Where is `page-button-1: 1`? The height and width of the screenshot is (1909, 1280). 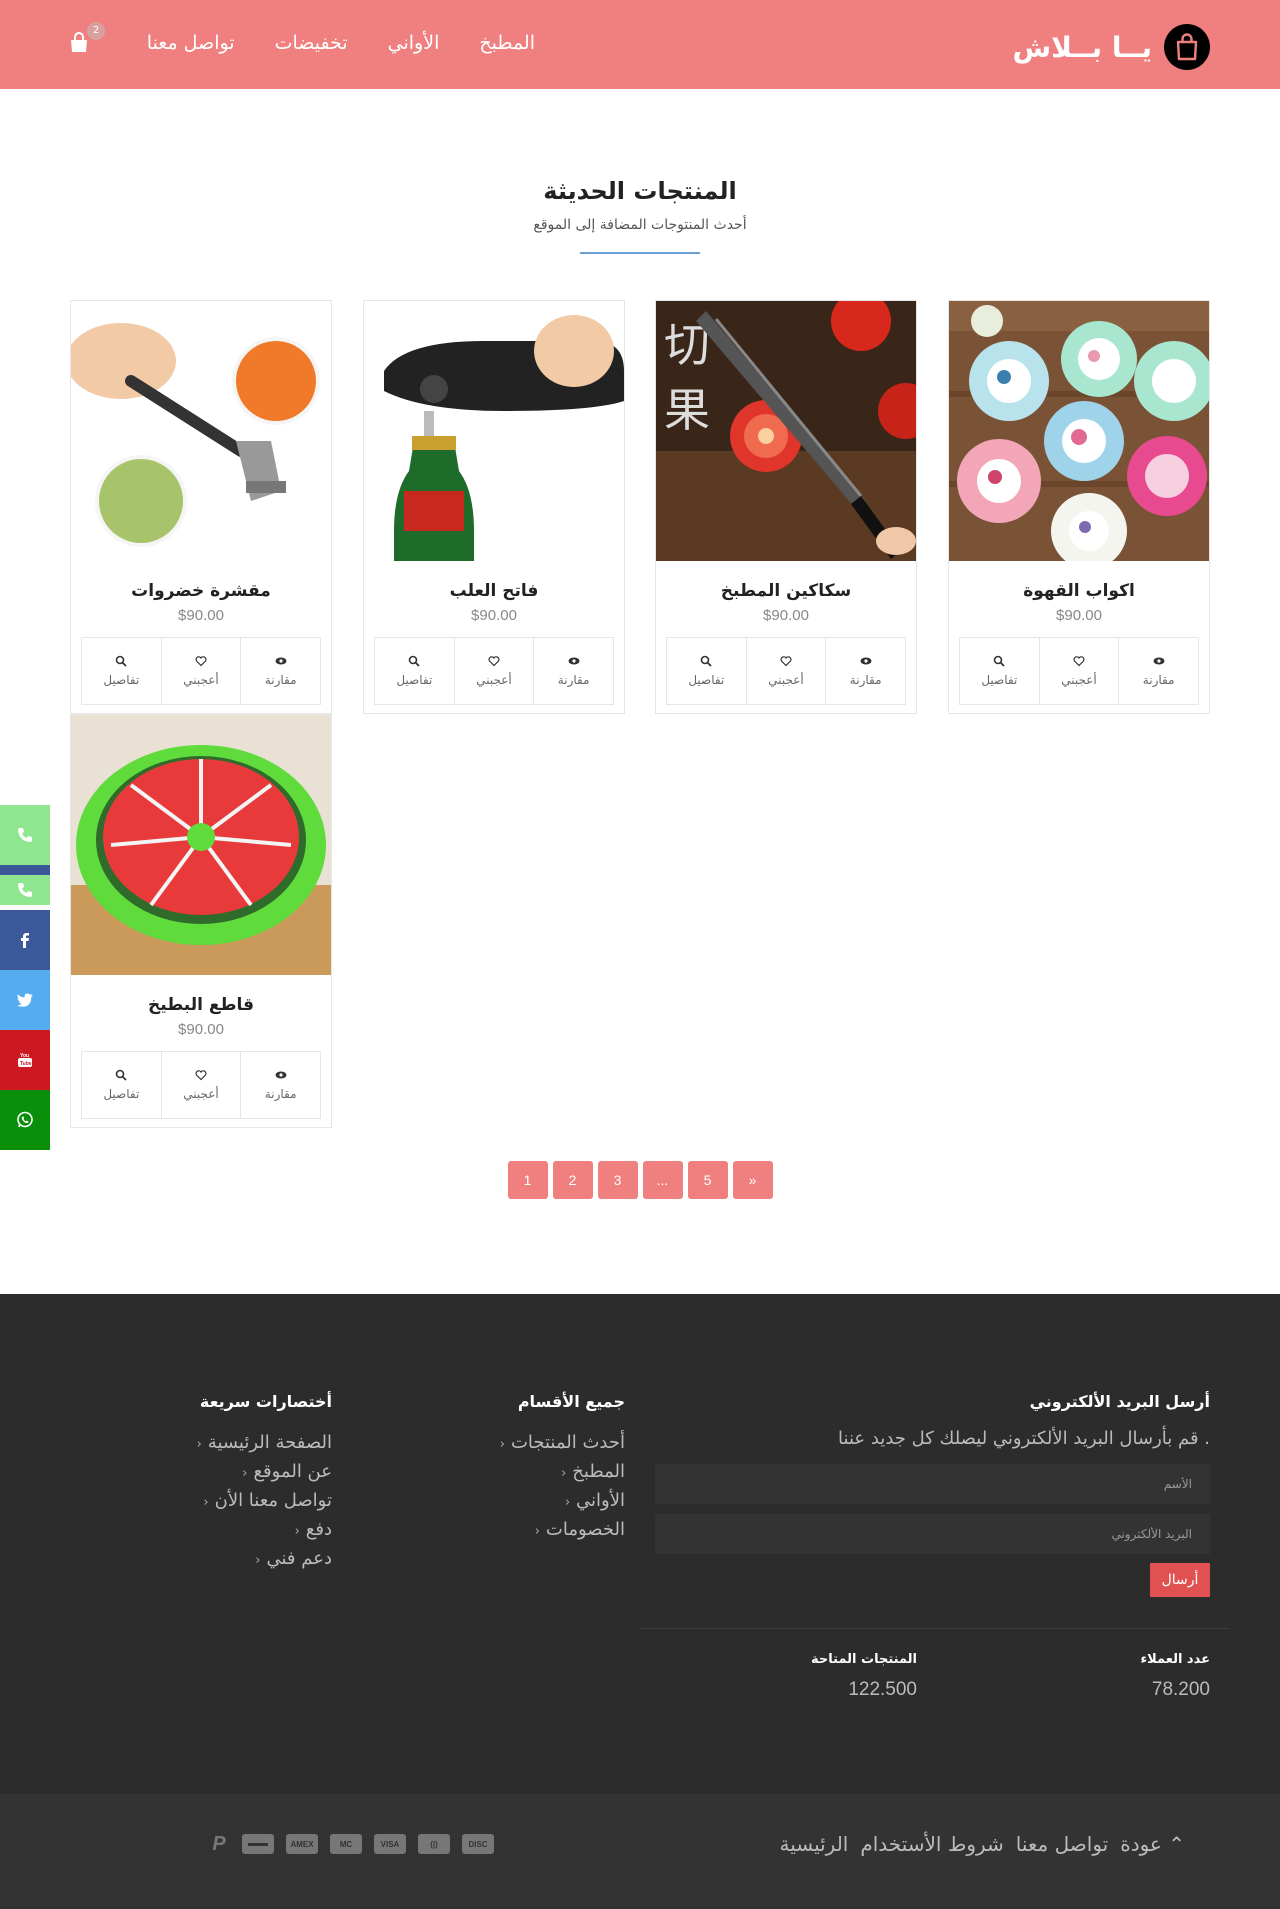
page-button-1: 1 is located at coordinates (527, 1180).